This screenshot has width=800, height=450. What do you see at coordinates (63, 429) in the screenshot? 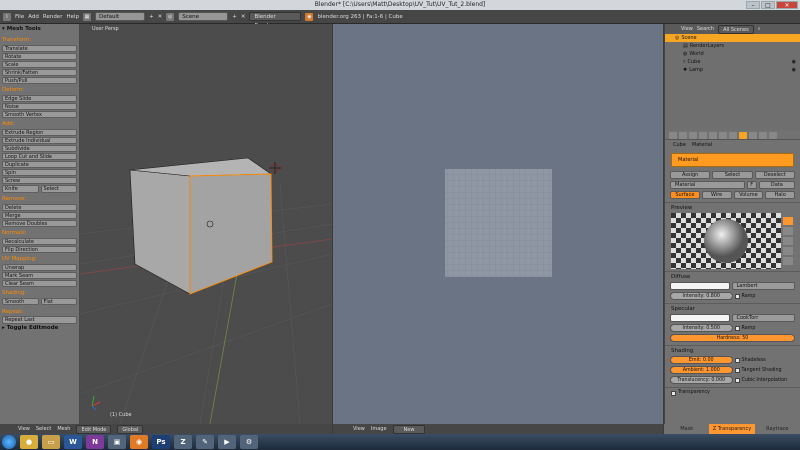
I see `3d-menu-mesh: Mesh` at bounding box center [63, 429].